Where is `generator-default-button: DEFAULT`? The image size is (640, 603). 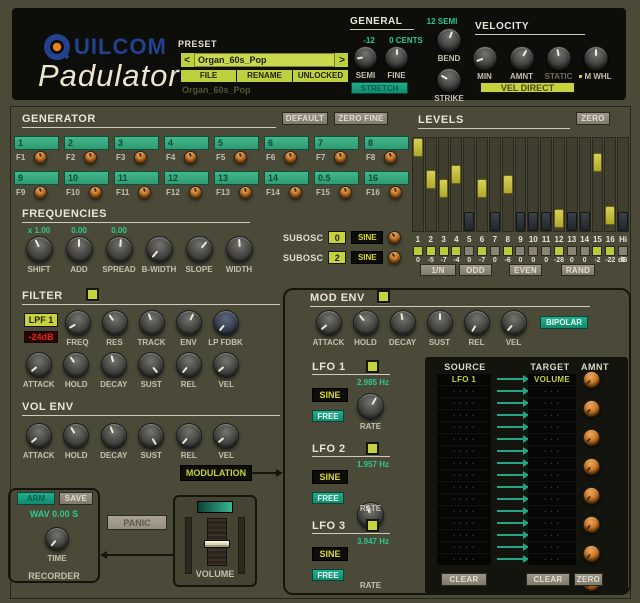
generator-default-button: DEFAULT is located at coordinates (305, 118).